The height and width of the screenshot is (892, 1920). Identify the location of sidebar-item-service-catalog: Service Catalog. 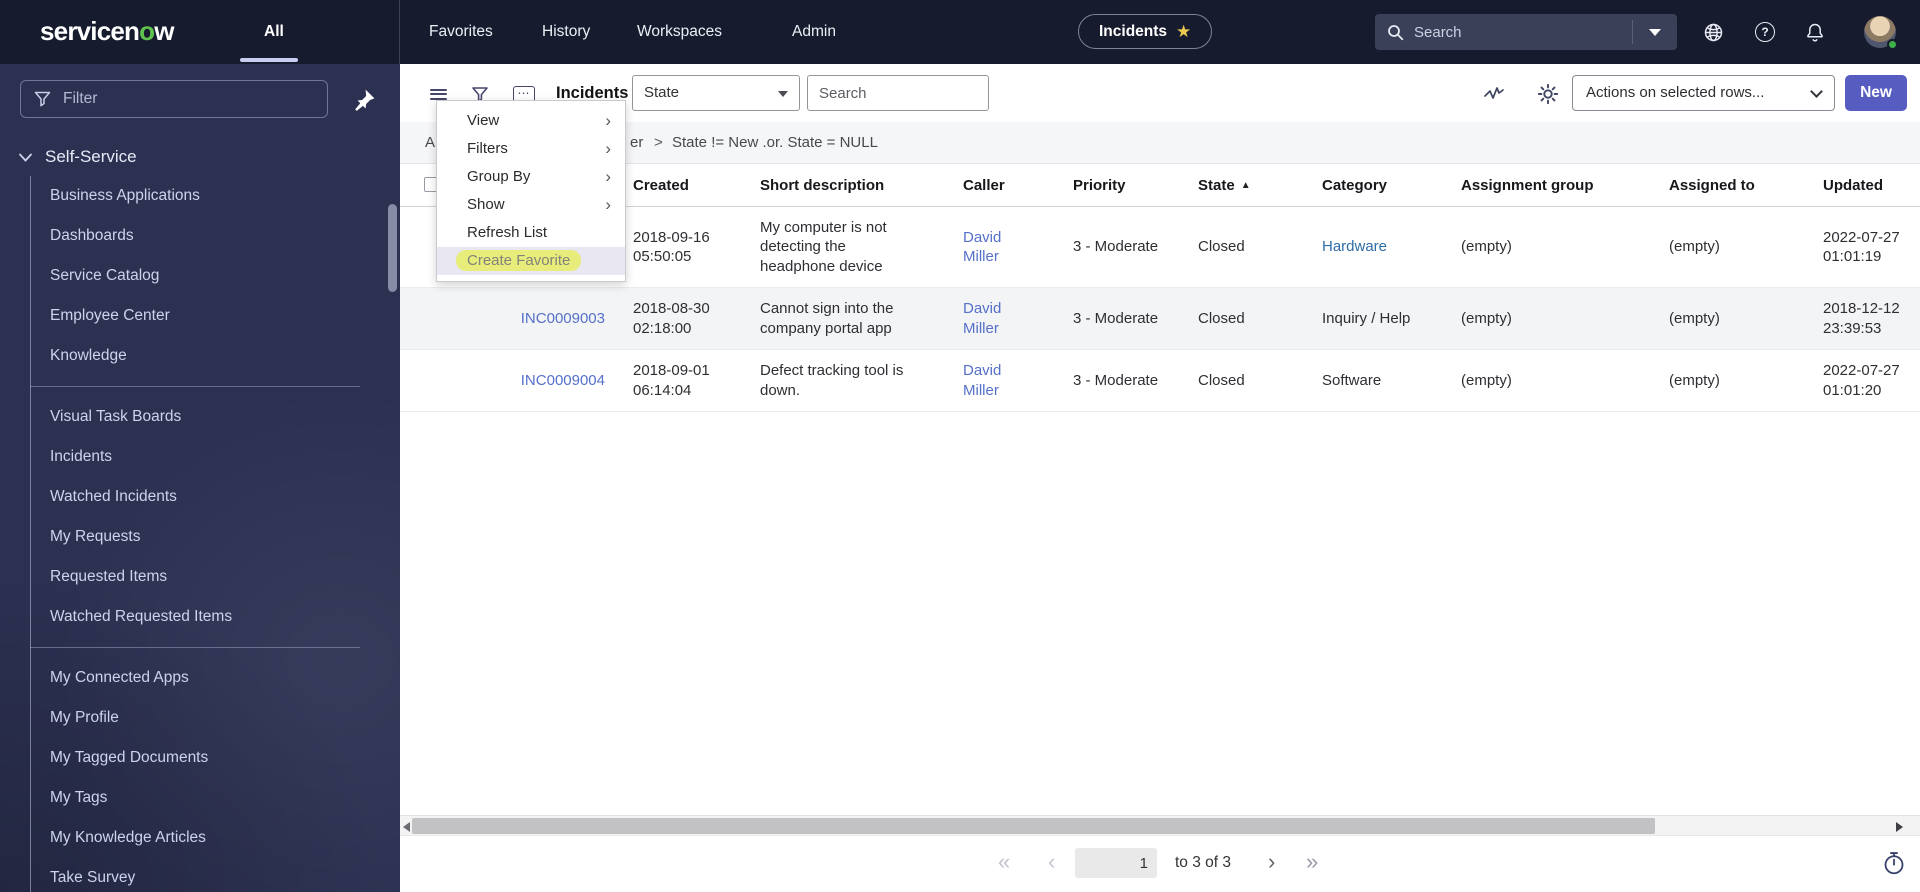
(200, 276).